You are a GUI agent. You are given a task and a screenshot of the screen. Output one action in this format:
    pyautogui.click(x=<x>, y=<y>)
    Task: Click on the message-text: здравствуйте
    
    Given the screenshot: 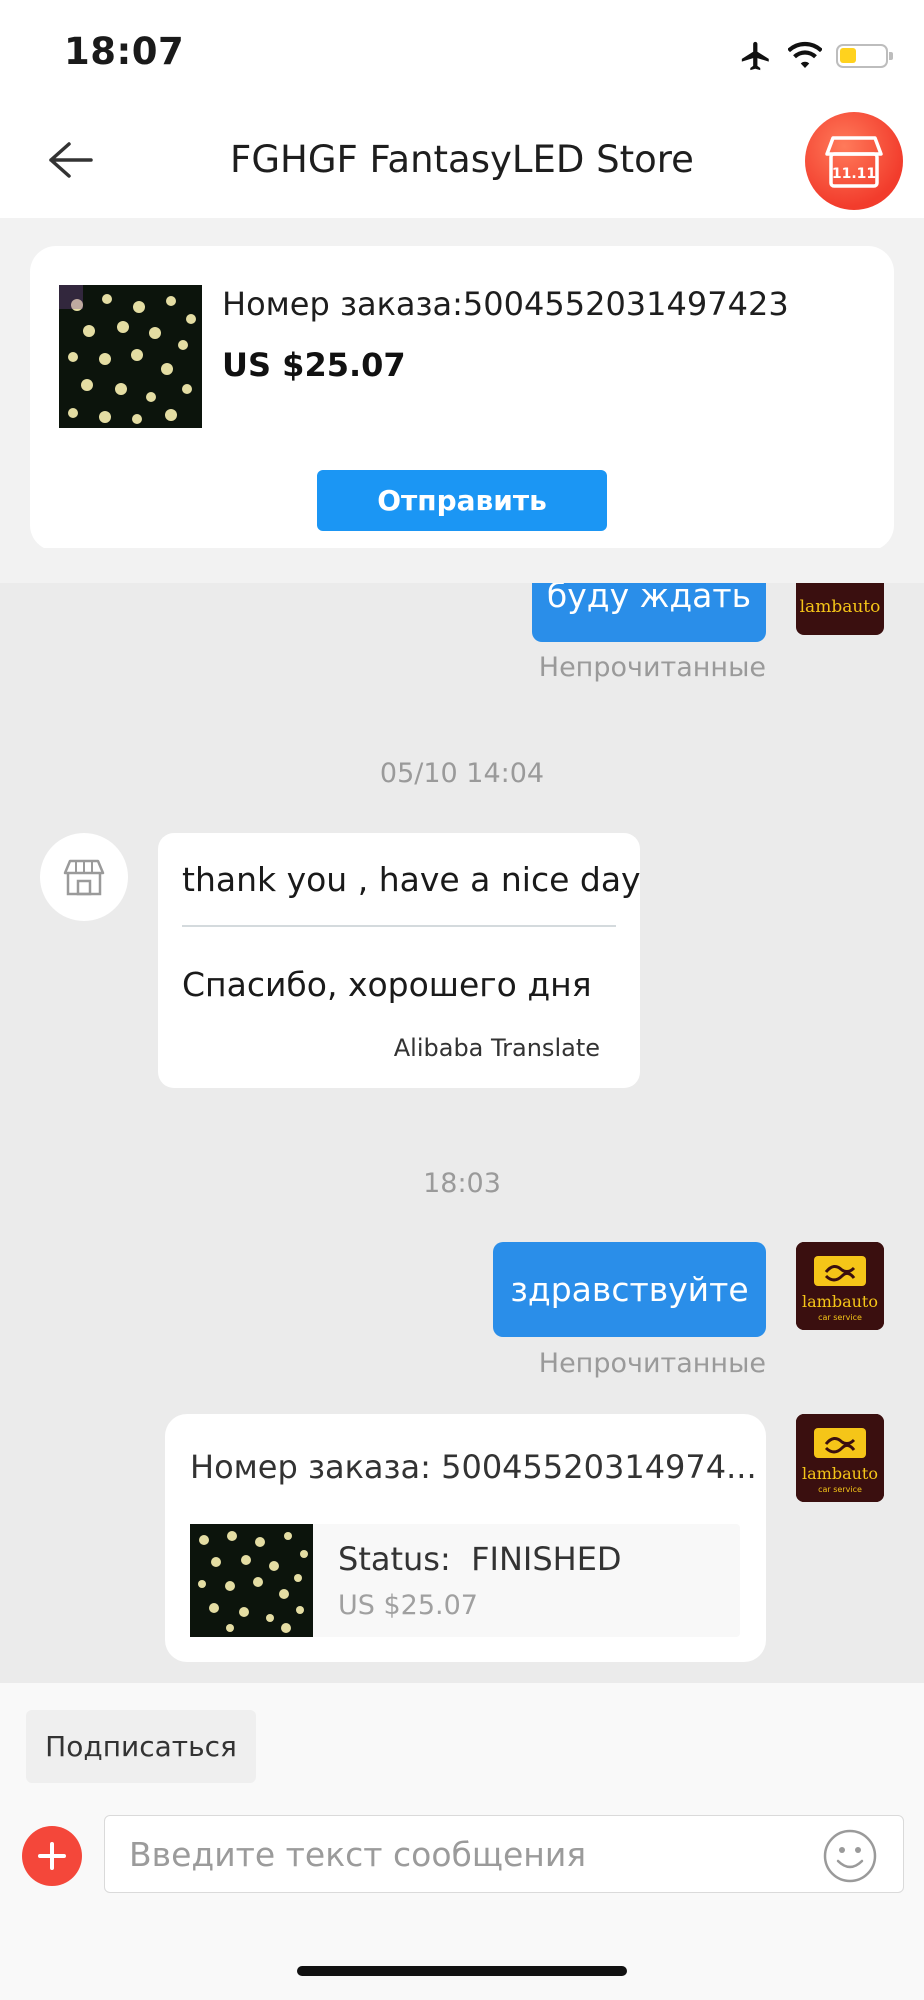 What is the action you would take?
    pyautogui.click(x=629, y=1289)
    